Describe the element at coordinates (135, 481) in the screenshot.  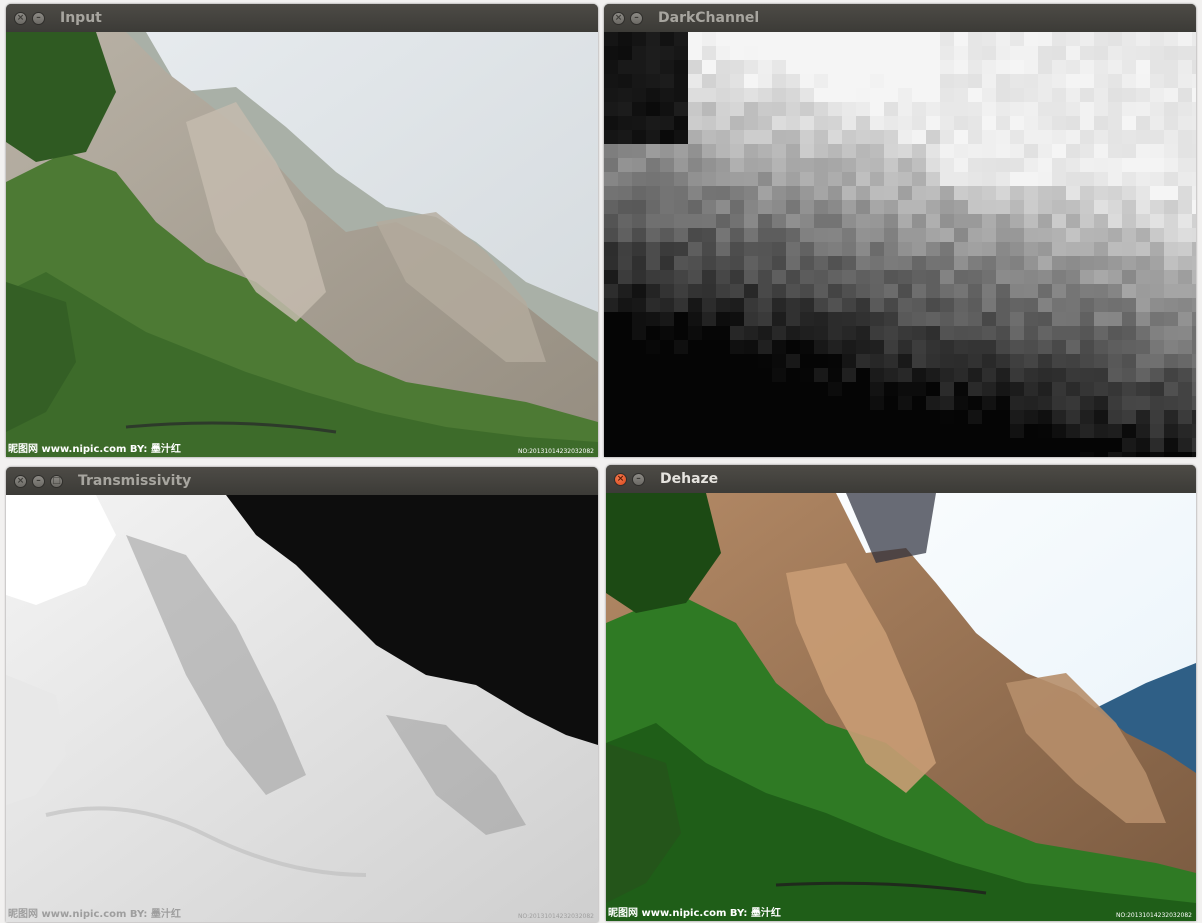
I see `window-transmissivity-title: Transmissivity` at that location.